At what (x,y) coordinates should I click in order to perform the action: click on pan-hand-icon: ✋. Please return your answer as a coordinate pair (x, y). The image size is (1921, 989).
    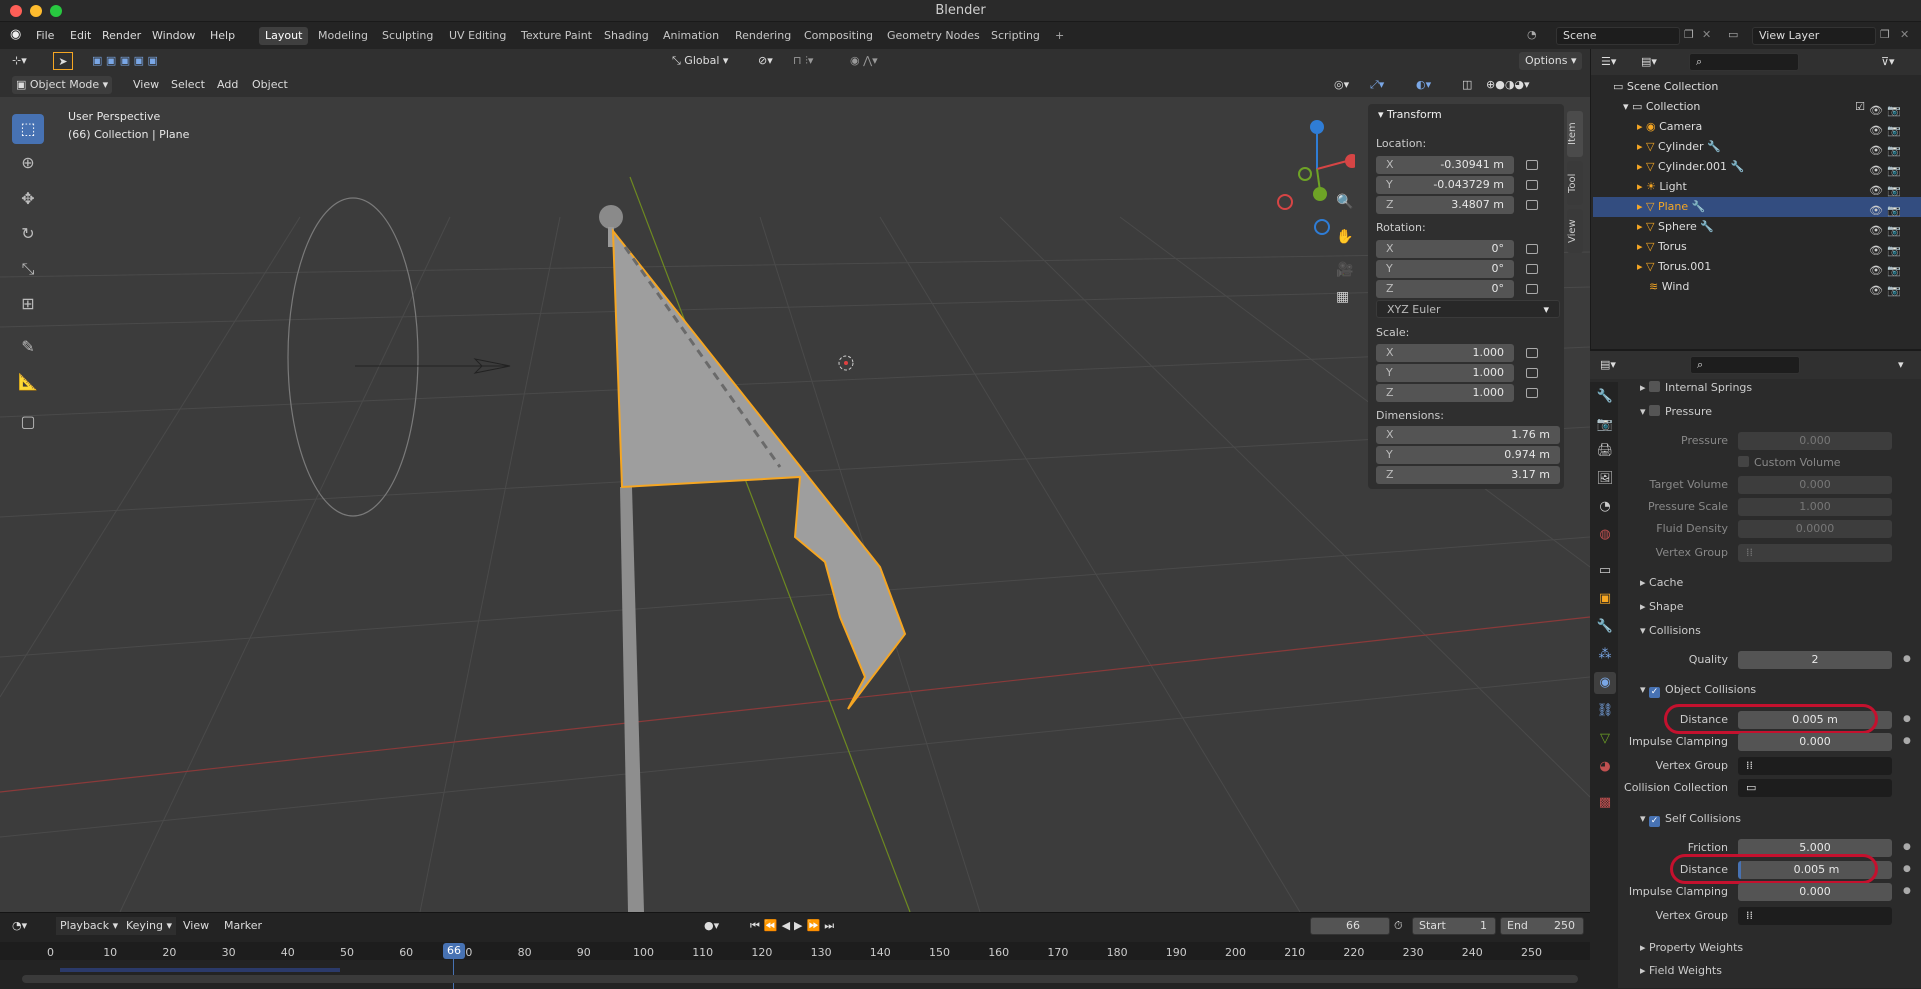
    Looking at the image, I should click on (1344, 237).